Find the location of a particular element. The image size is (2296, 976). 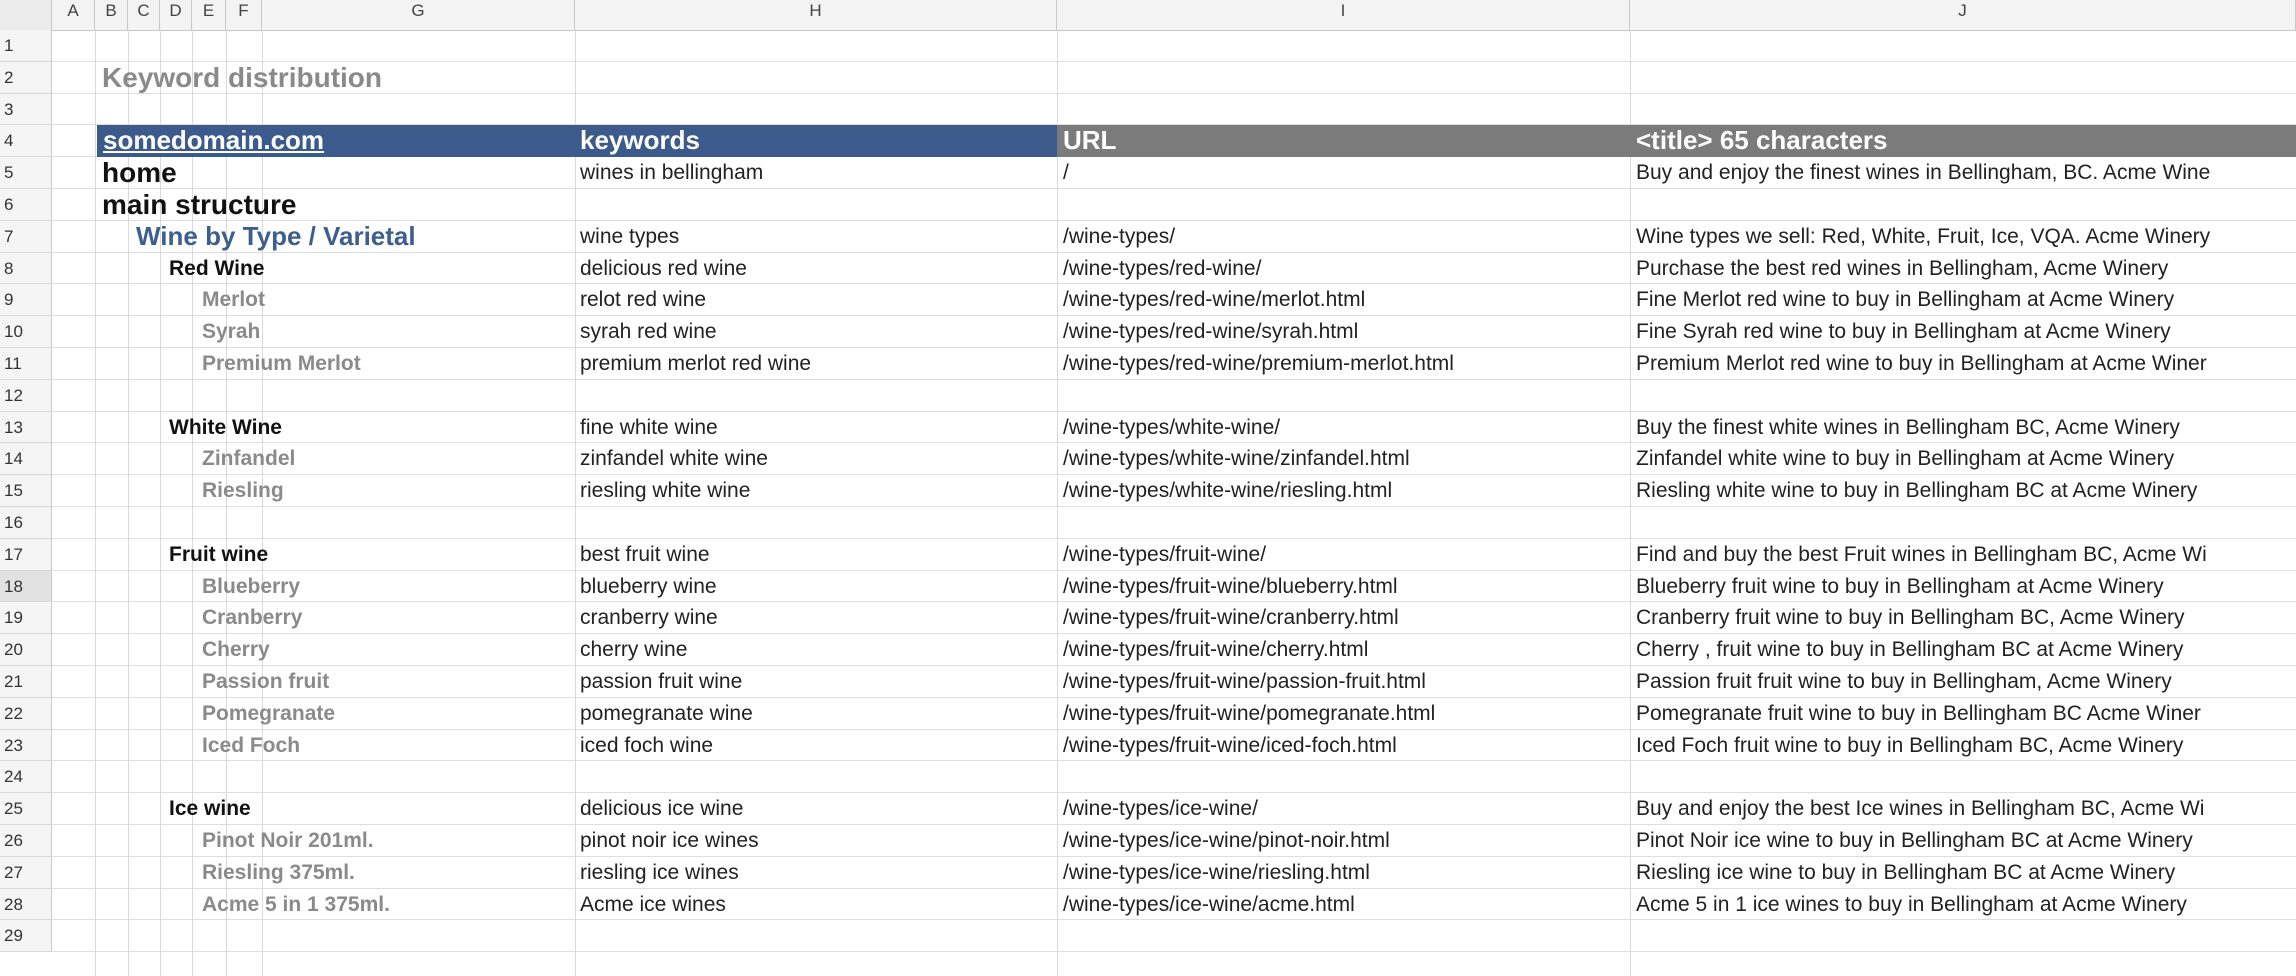

row-header-25: 25 is located at coordinates (26, 809).